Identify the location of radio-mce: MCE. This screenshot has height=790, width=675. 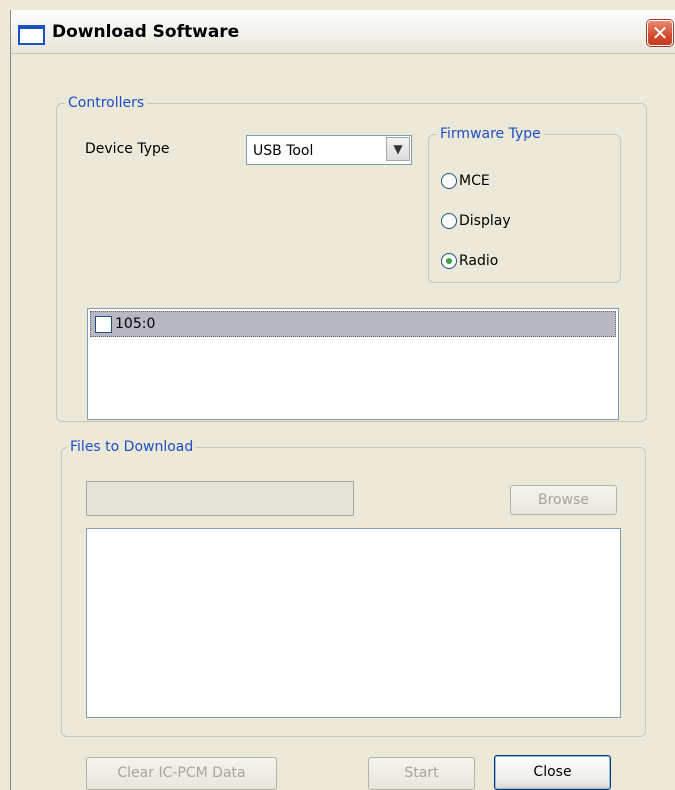
(501, 182).